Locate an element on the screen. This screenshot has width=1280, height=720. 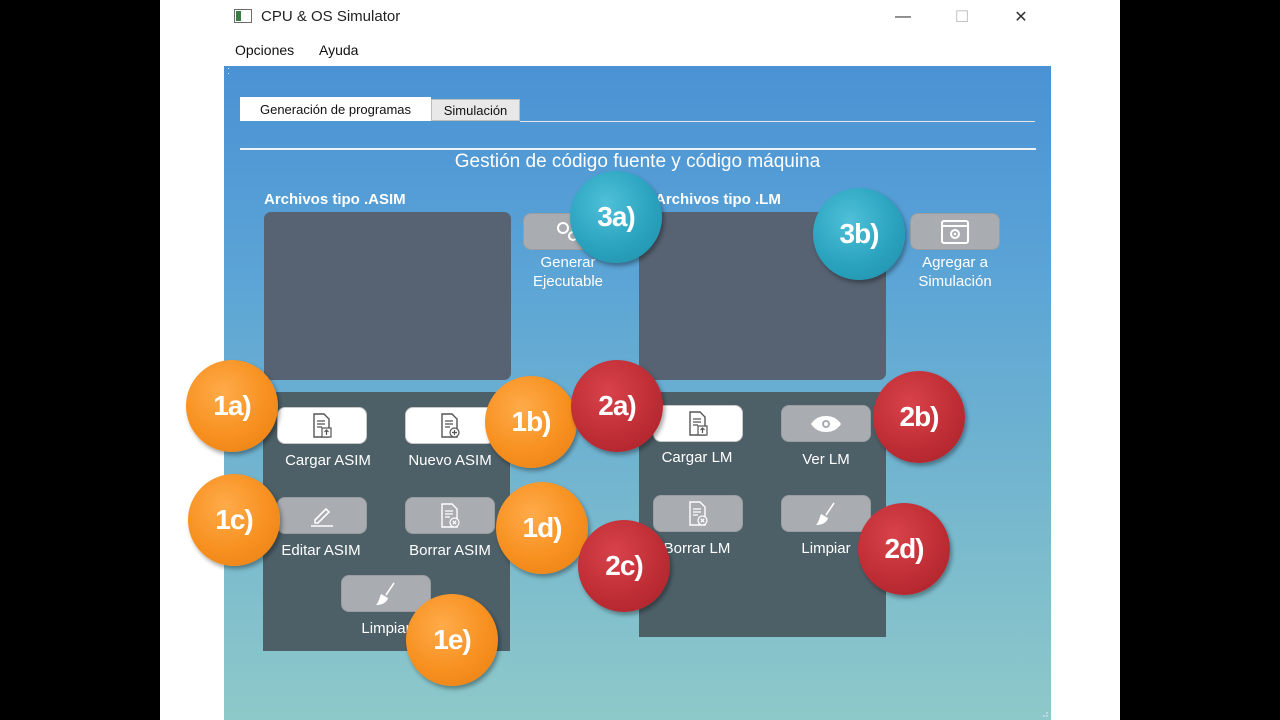
annotation-badge-2b: 2b) is located at coordinates (919, 417).